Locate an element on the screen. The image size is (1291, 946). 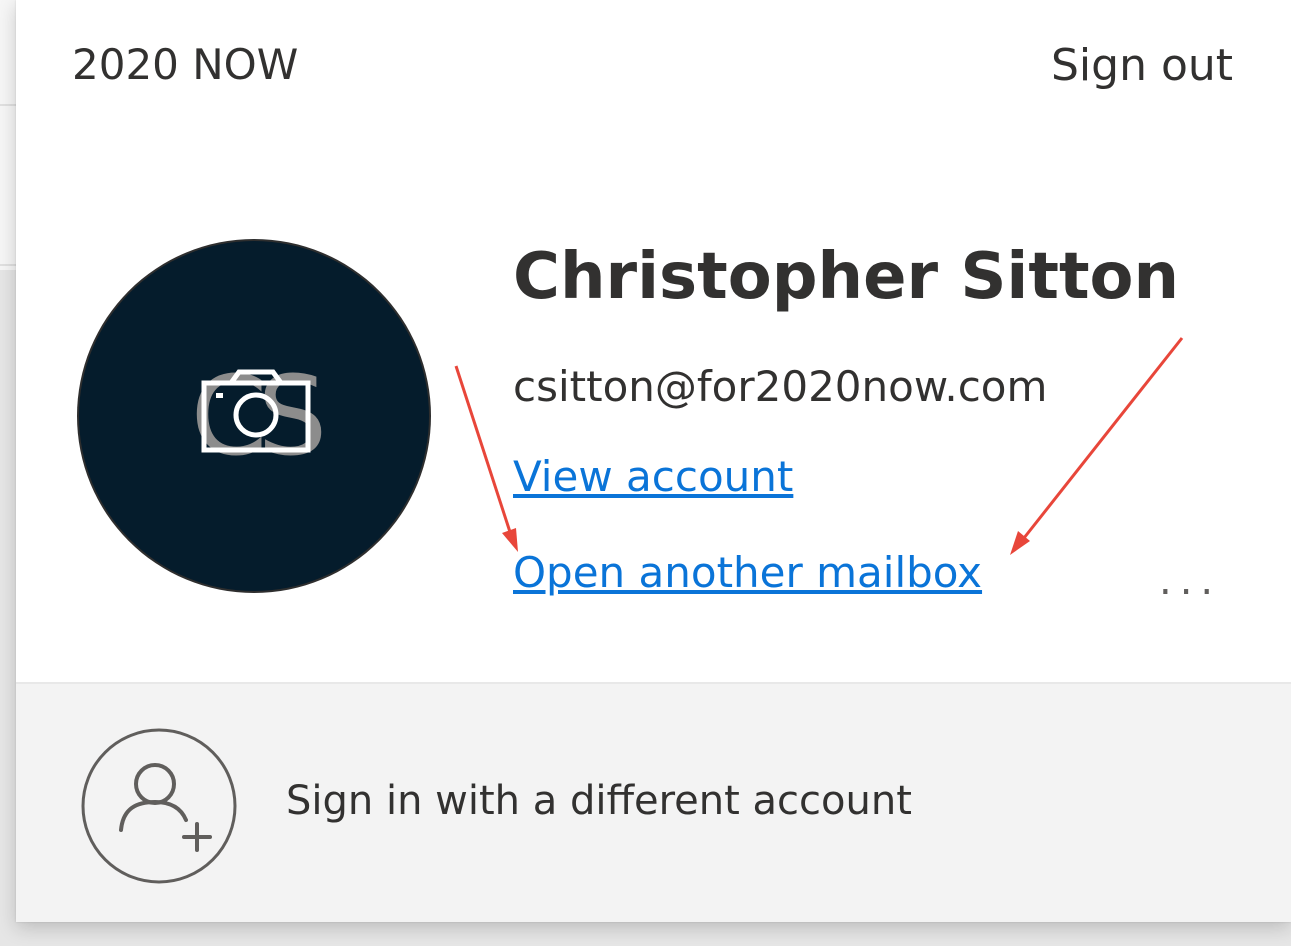
view-account-link: View account is located at coordinates (653, 476).